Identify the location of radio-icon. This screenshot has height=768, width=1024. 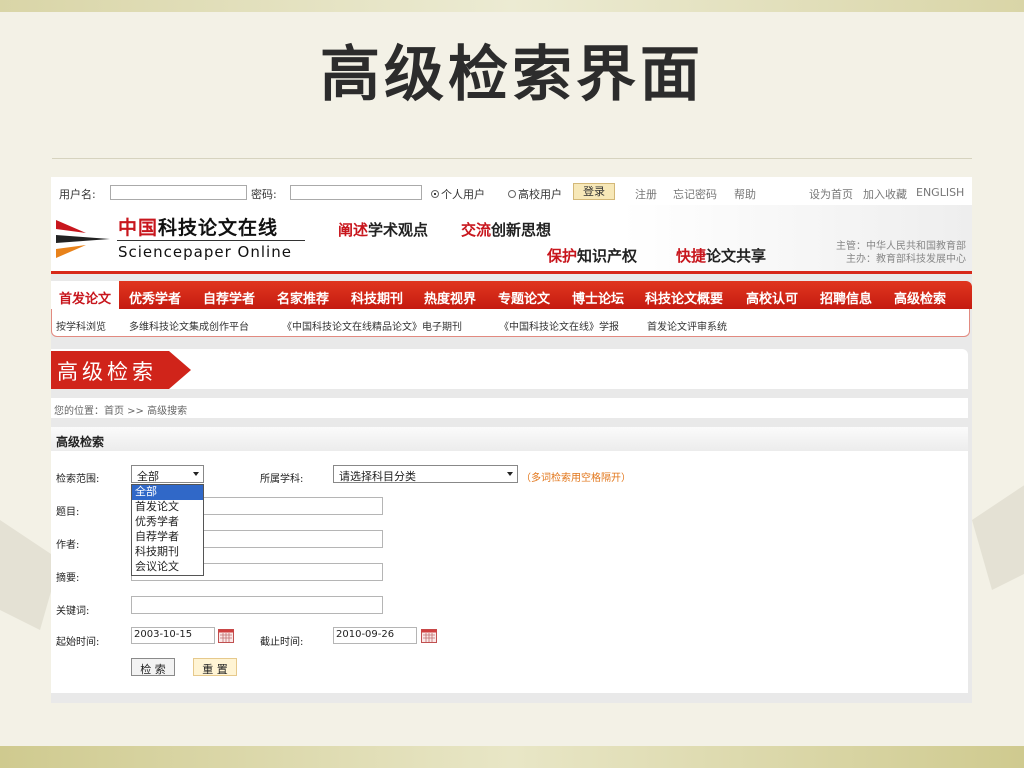
(512, 194).